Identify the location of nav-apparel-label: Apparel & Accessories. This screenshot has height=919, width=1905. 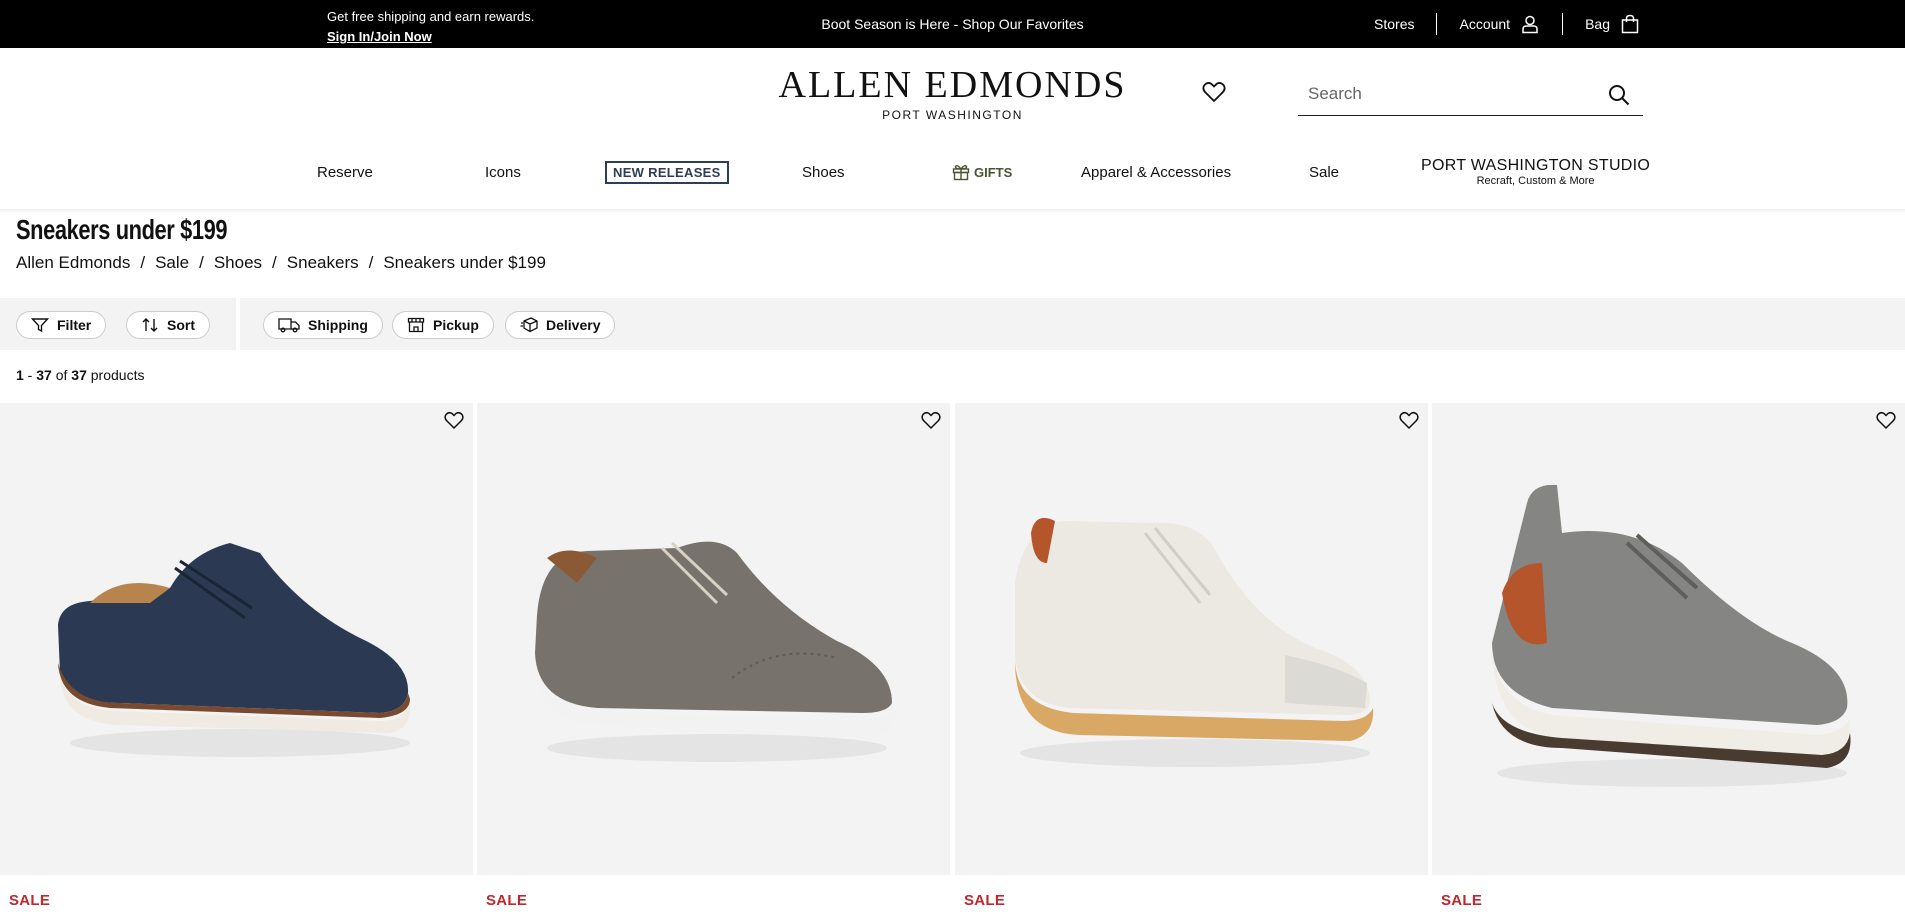
(1156, 172).